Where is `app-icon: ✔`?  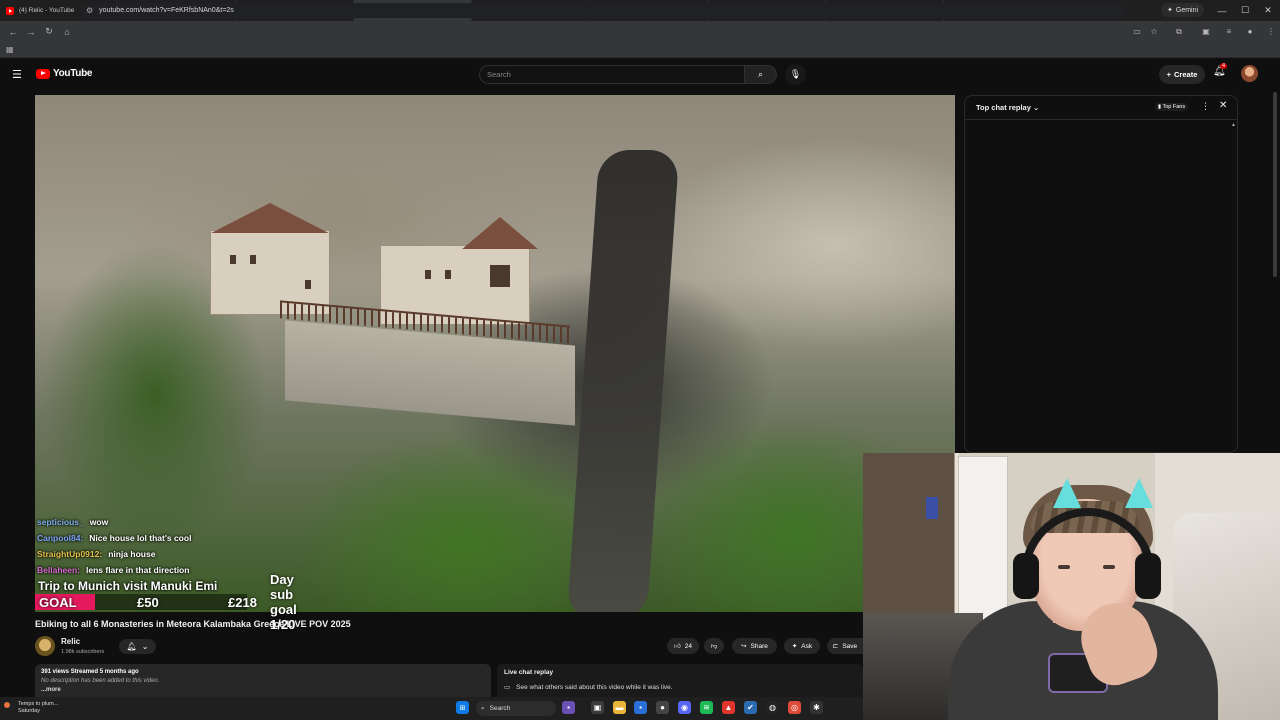 app-icon: ✔ is located at coordinates (750, 707).